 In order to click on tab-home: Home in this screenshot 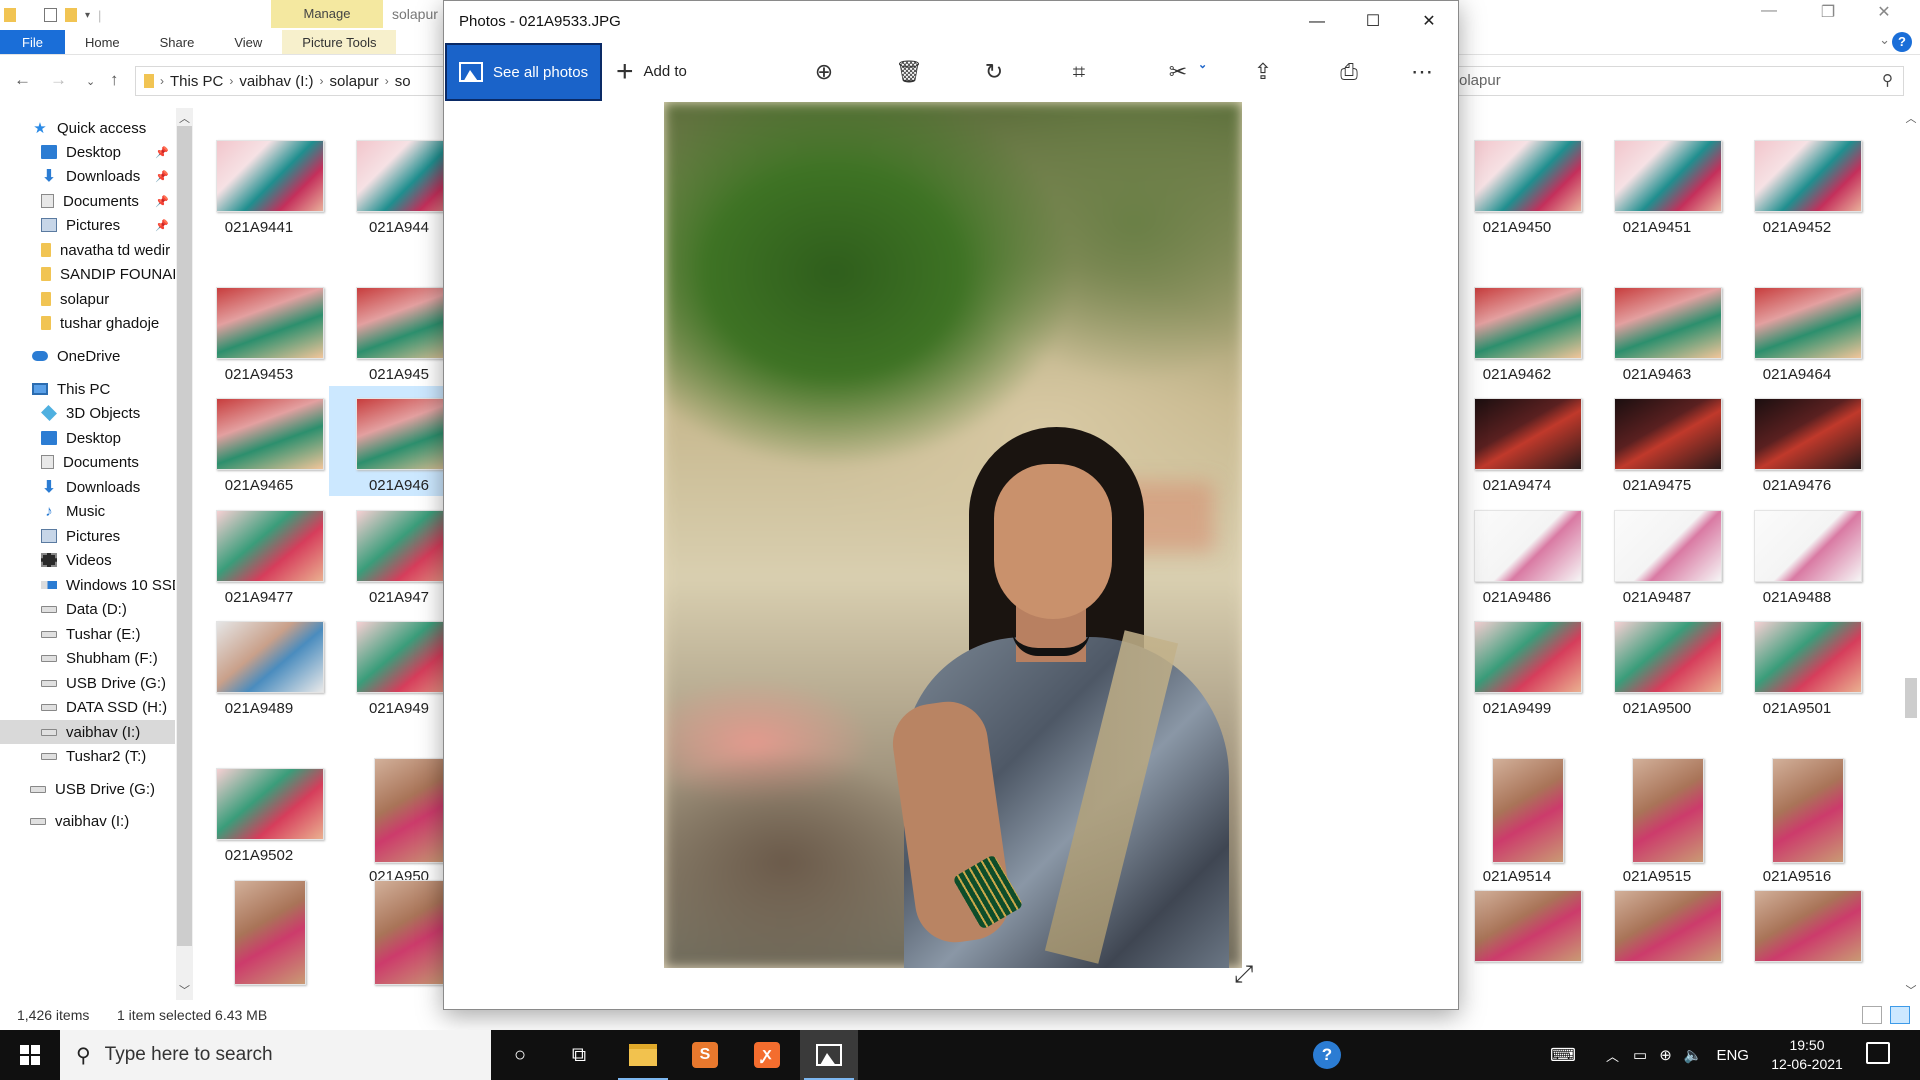, I will do `click(102, 42)`.